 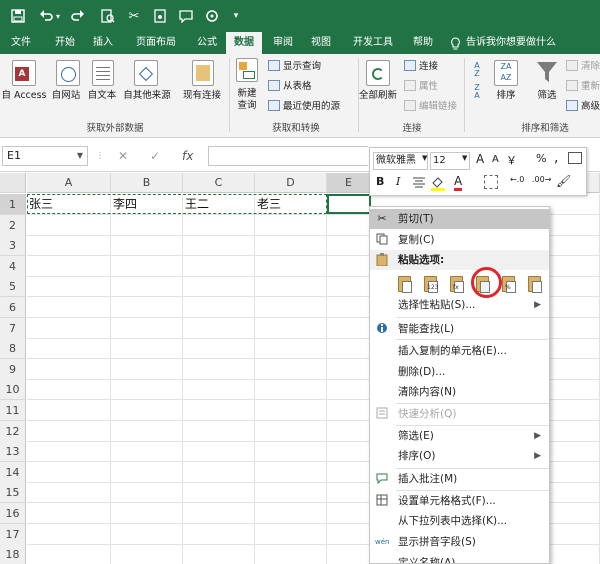 What do you see at coordinates (45, 156) in the screenshot?
I see `name-box: E1 ▼` at bounding box center [45, 156].